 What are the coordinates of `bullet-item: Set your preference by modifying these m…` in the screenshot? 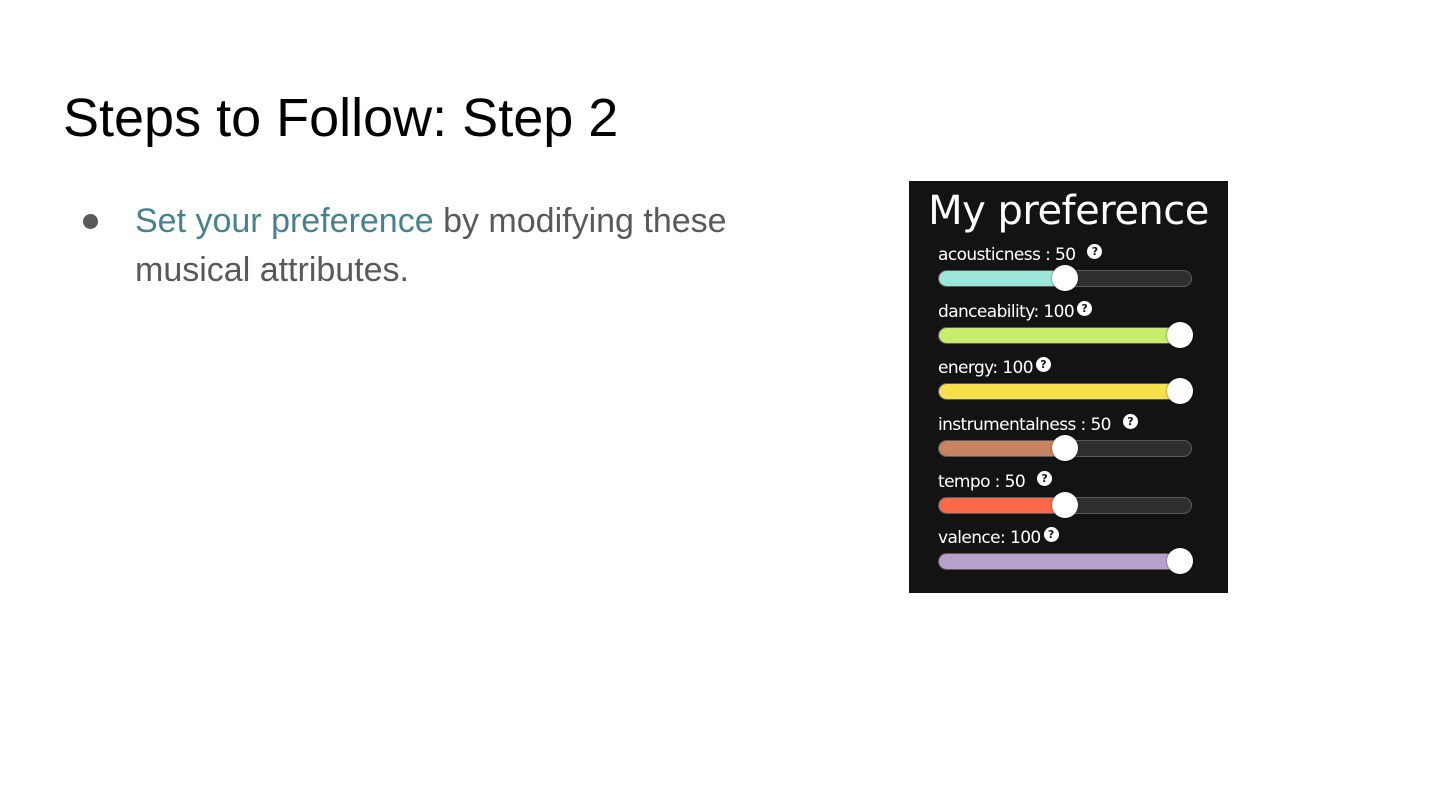 It's located at (440, 246).